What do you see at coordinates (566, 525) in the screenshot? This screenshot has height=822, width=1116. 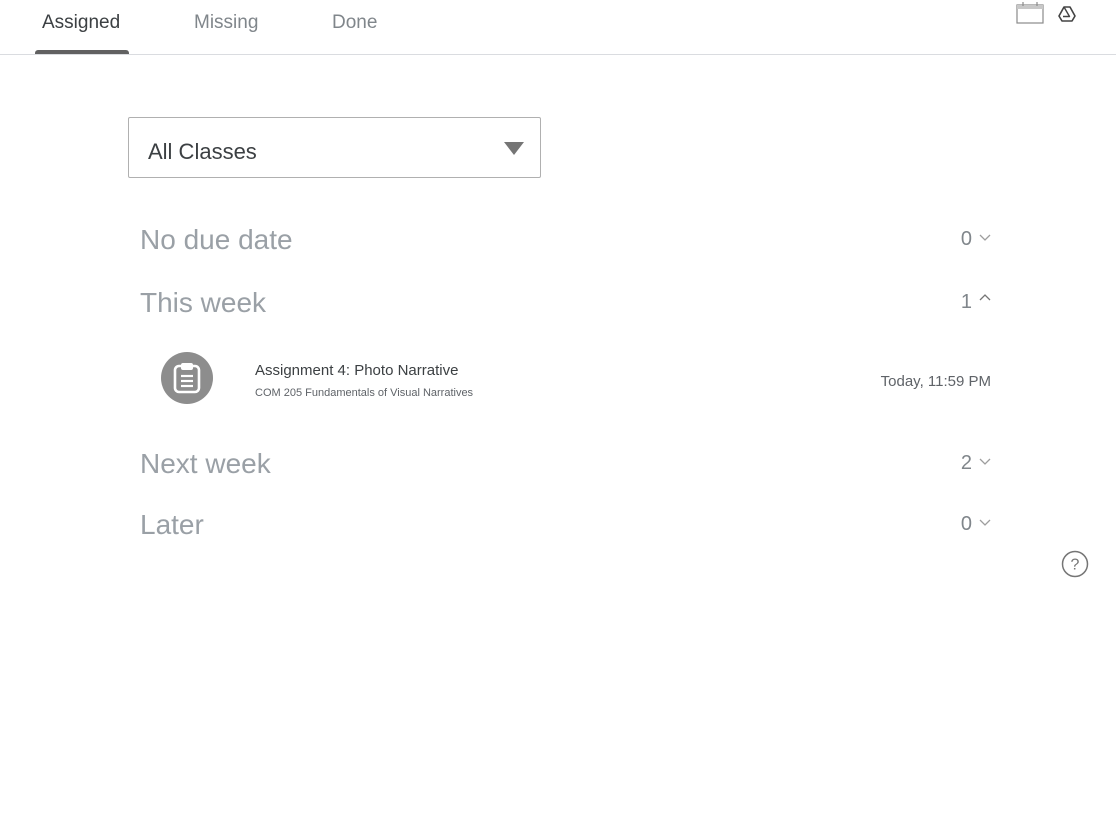 I see `section-later: Later 0` at bounding box center [566, 525].